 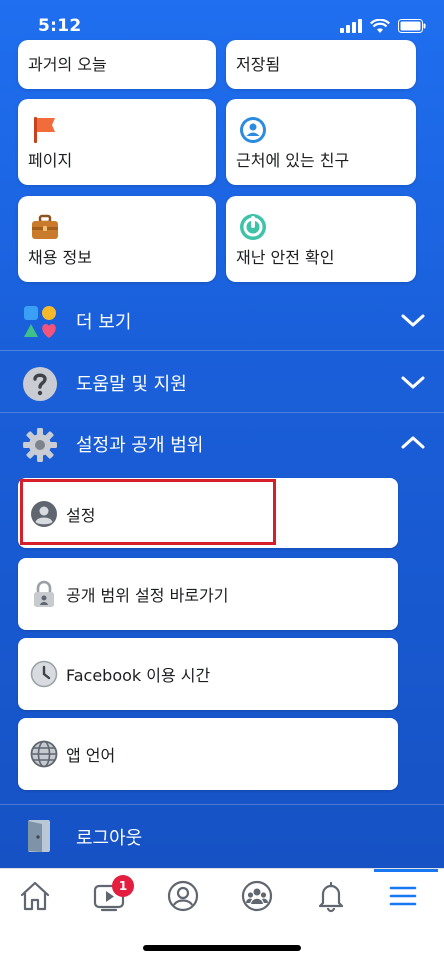 I want to click on active-tab-indicator, so click(x=406, y=870).